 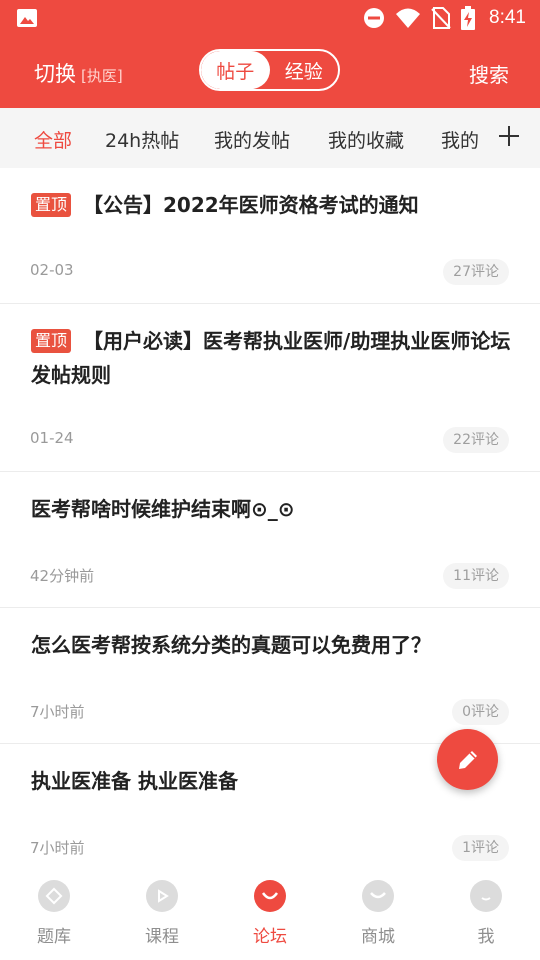 I want to click on app-bar: 切换 [执医] 帖子 经验 搜索, so click(x=270, y=72).